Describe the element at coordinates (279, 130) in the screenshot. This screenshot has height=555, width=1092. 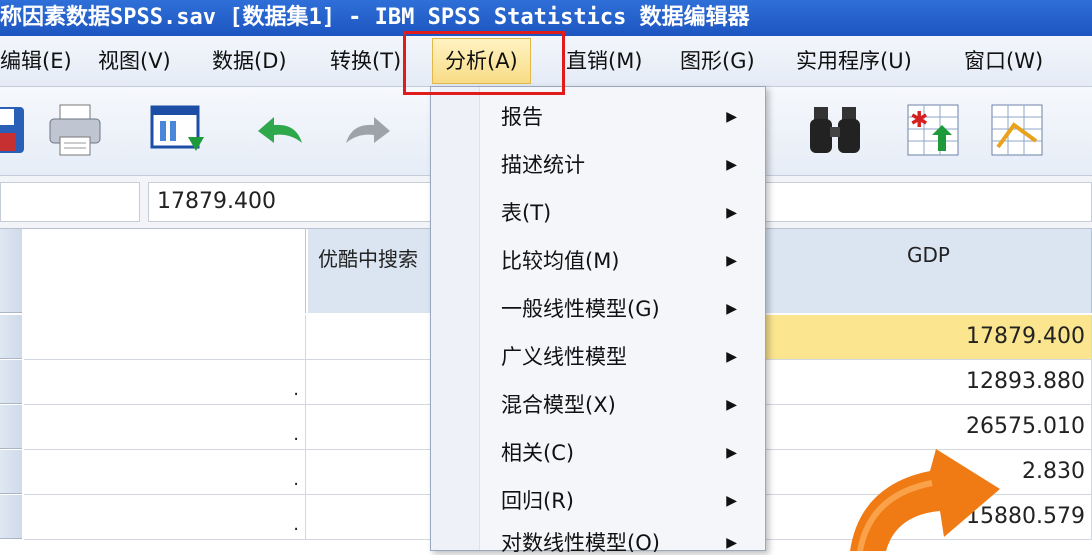
I see `undo-icon` at that location.